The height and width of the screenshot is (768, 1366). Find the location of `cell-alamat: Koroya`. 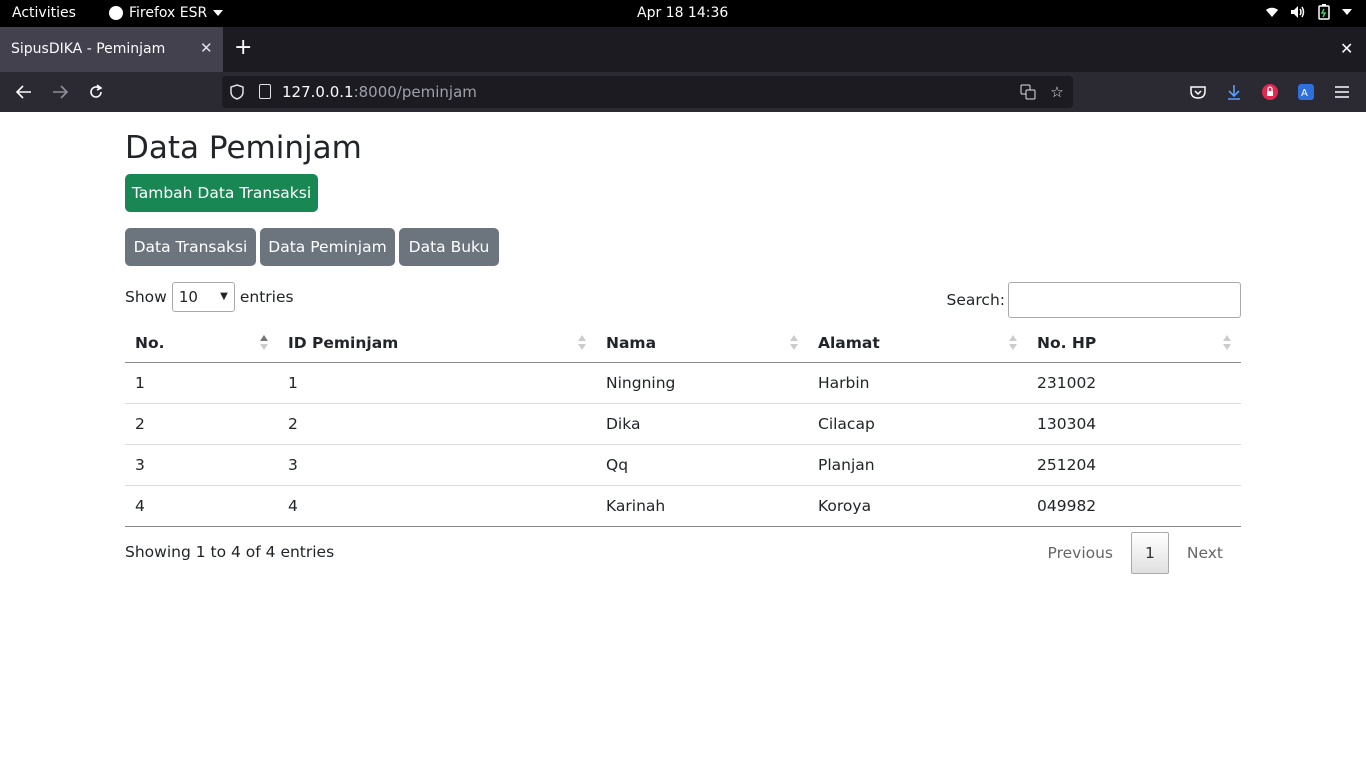

cell-alamat: Koroya is located at coordinates (917, 505).